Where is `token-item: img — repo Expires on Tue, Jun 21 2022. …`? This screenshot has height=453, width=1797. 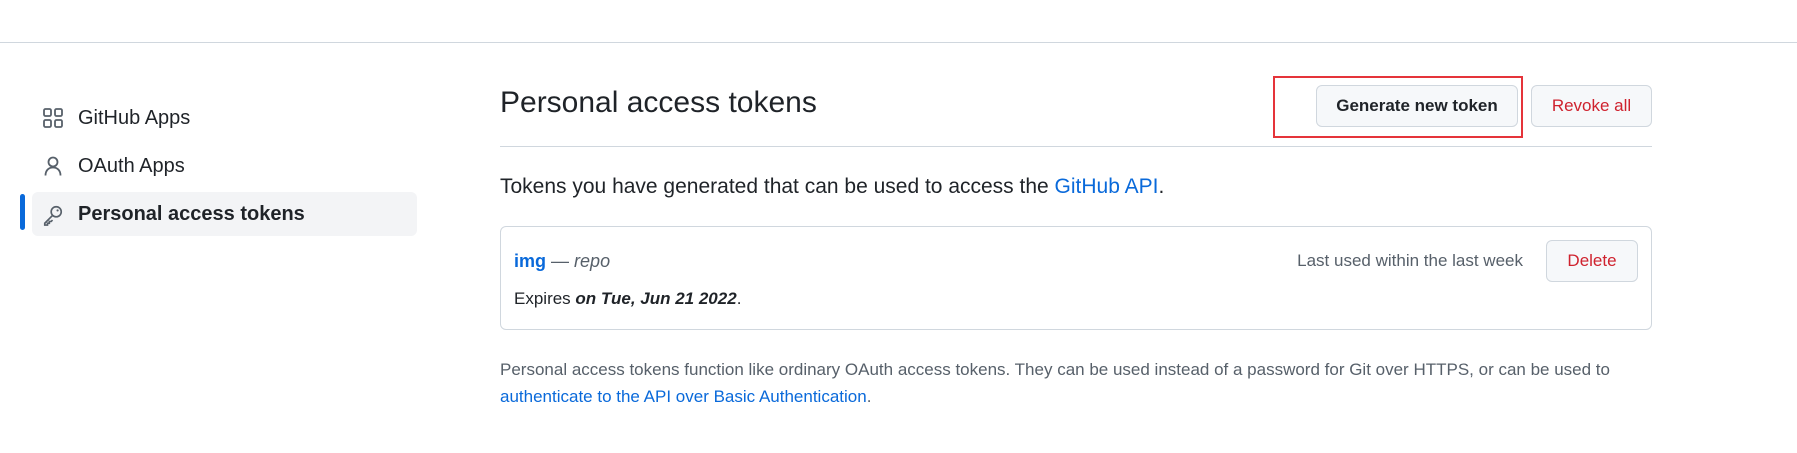 token-item: img — repo Expires on Tue, Jun 21 2022. … is located at coordinates (1076, 278).